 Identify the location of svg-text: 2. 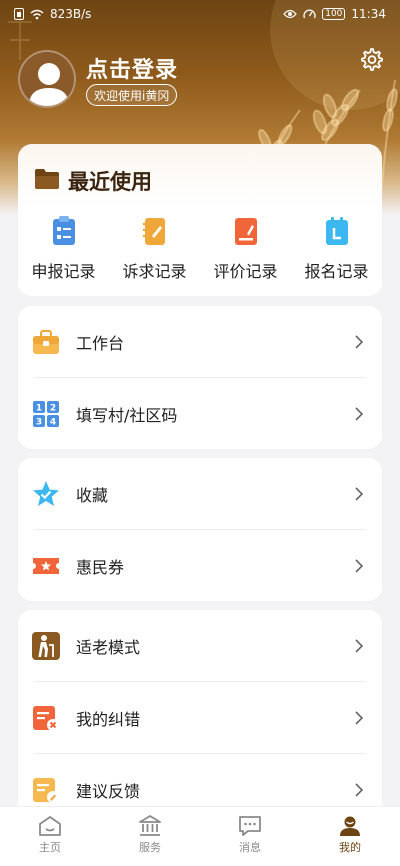
(53, 408).